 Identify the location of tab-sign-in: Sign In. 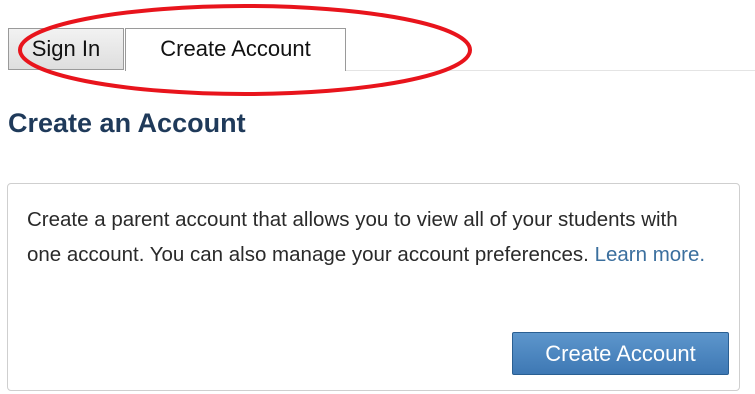
(66, 49).